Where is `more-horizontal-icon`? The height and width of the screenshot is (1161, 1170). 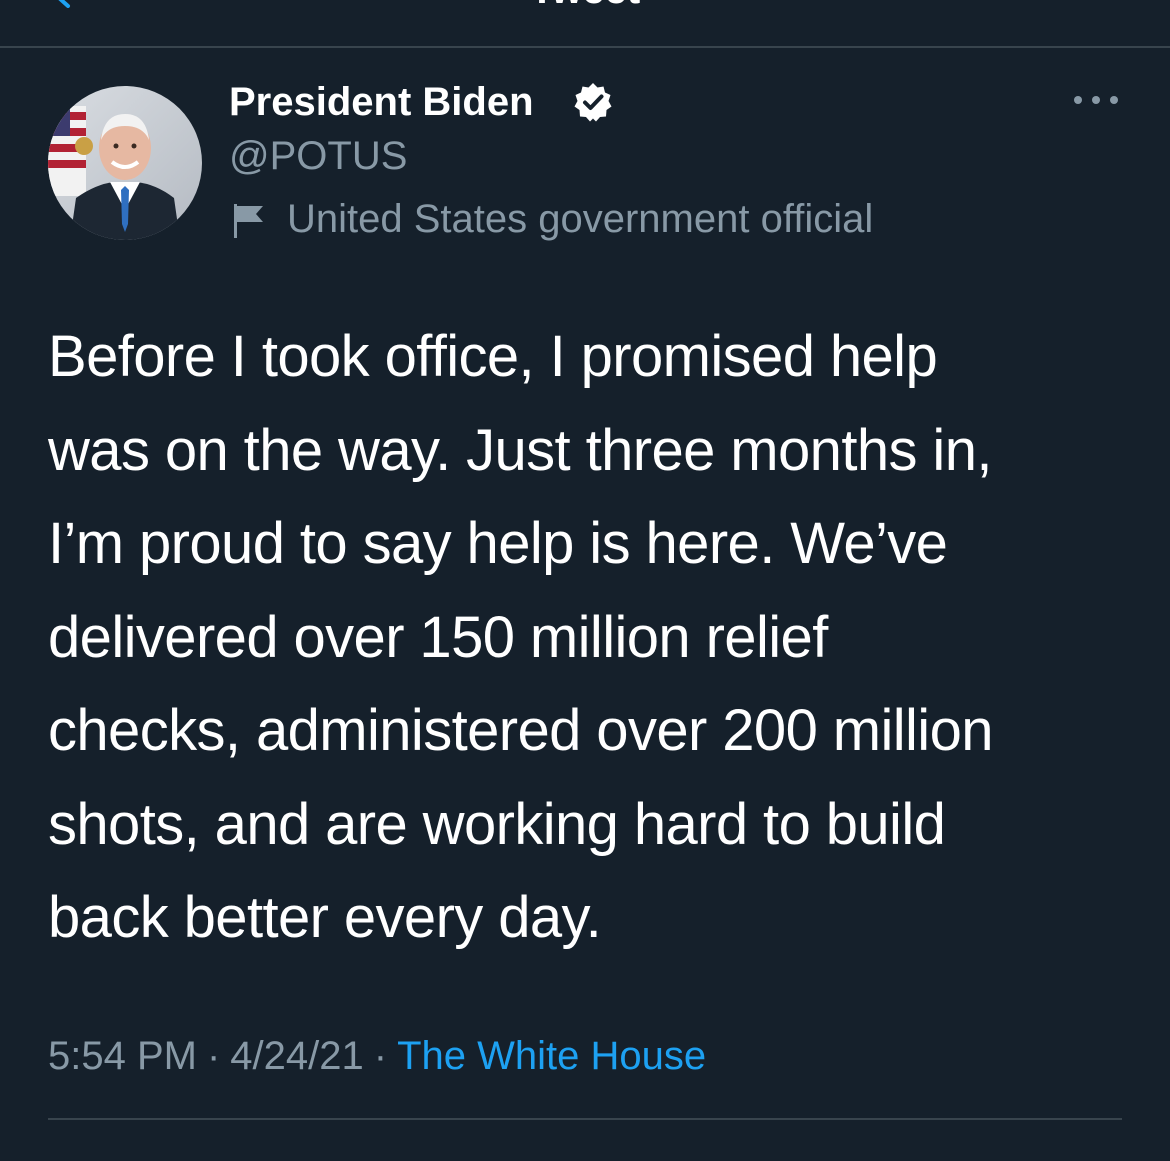
more-horizontal-icon is located at coordinates (1096, 100).